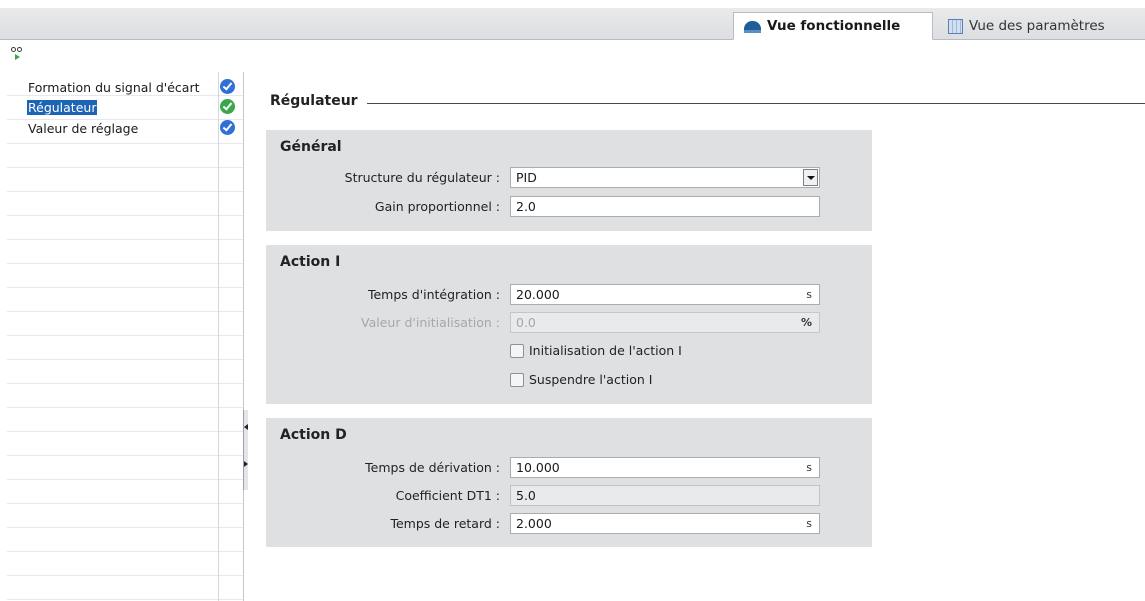  I want to click on functional-view-icon, so click(752, 26).